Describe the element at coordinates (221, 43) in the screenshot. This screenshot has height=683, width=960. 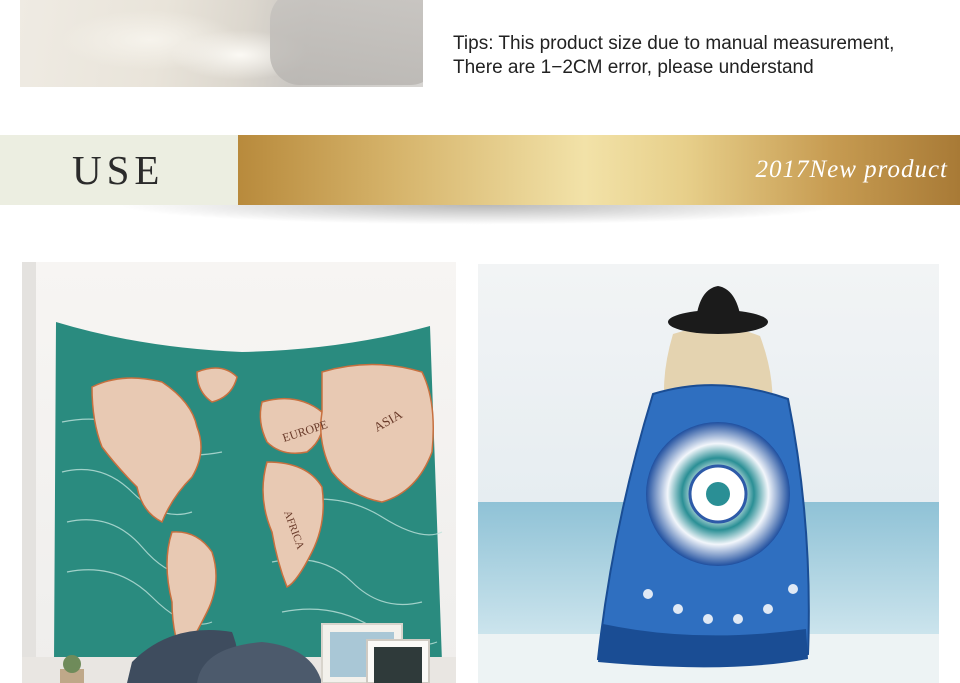
I see `bedding-photo` at that location.